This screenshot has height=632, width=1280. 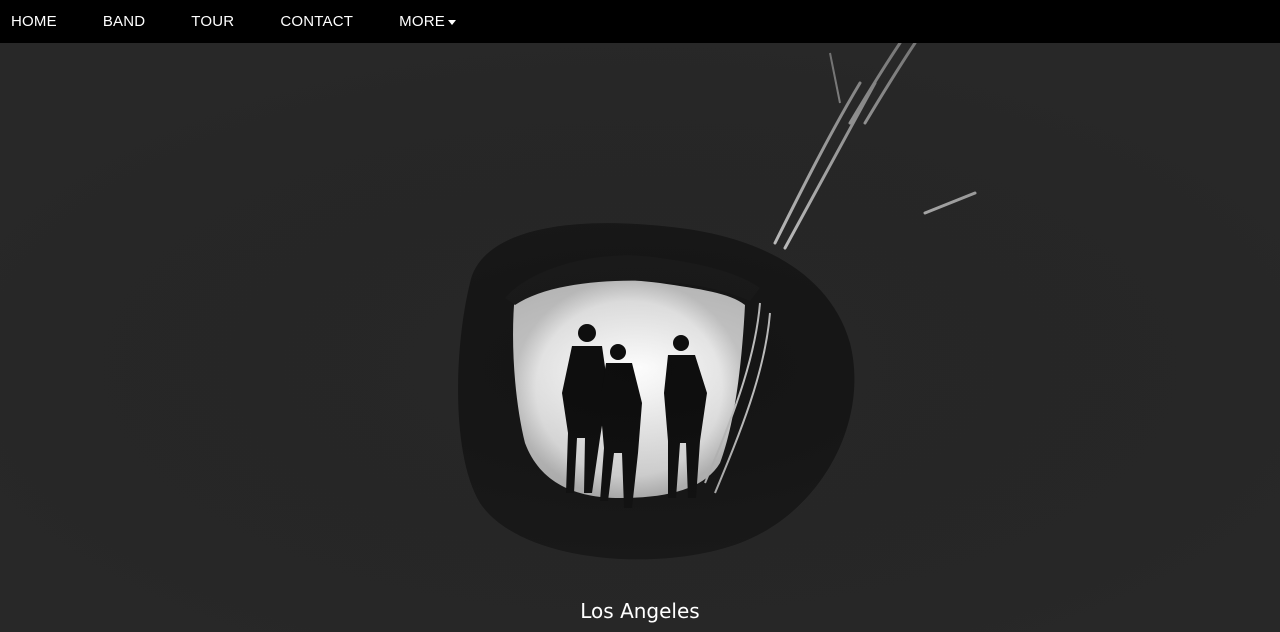 I want to click on nav-more-dropdown: MORE, so click(x=427, y=21).